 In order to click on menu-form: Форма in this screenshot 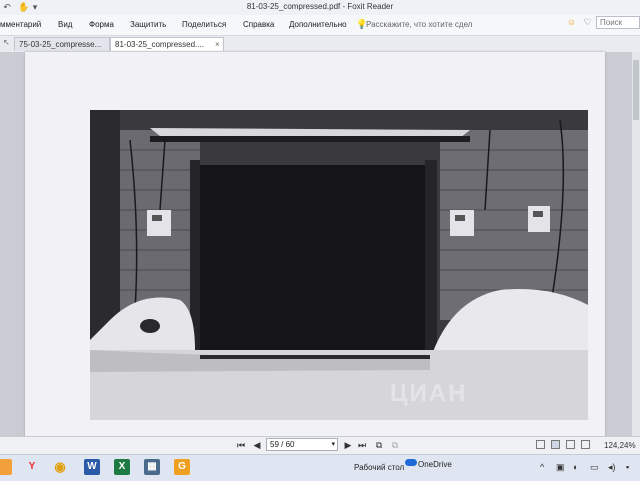, I will do `click(101, 24)`.